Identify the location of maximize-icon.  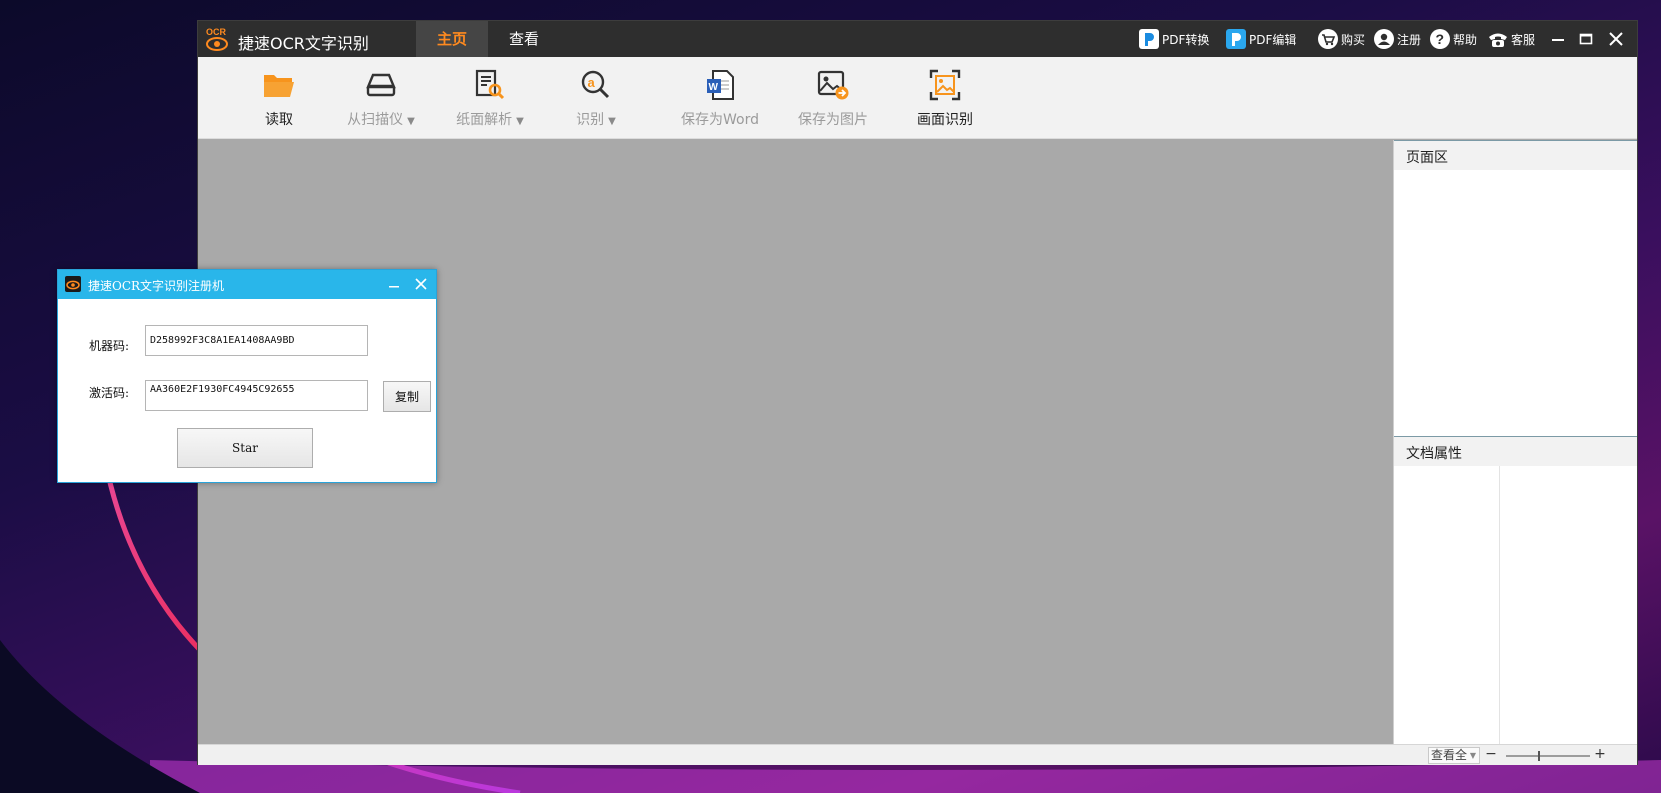
(1586, 39).